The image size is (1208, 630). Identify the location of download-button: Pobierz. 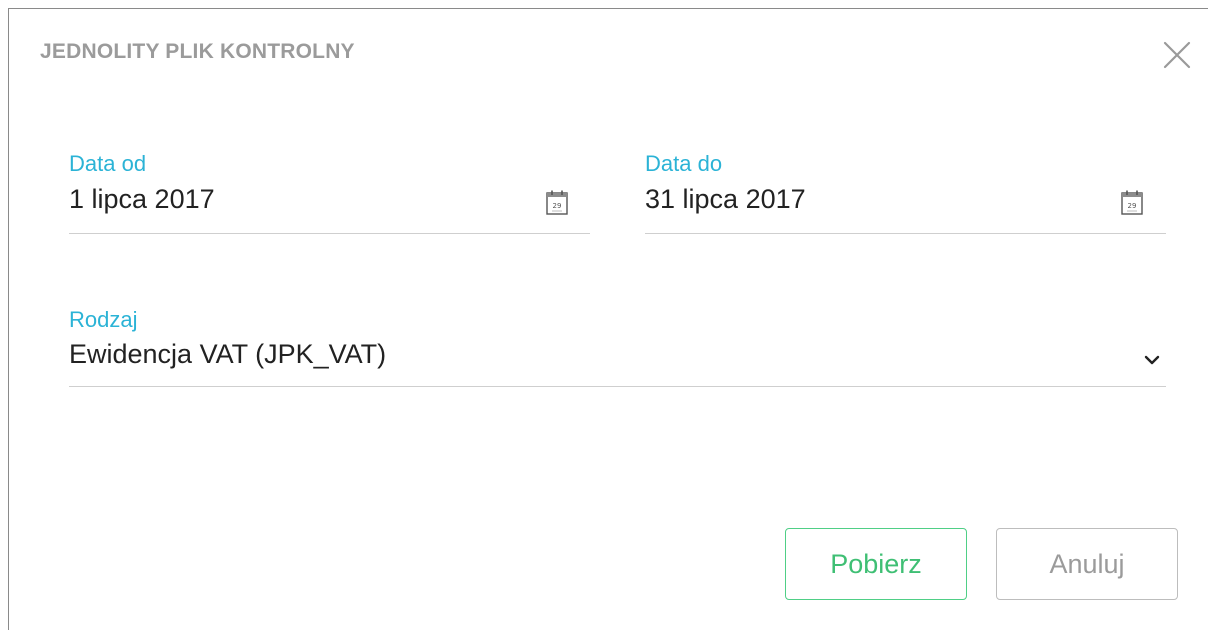
(876, 564).